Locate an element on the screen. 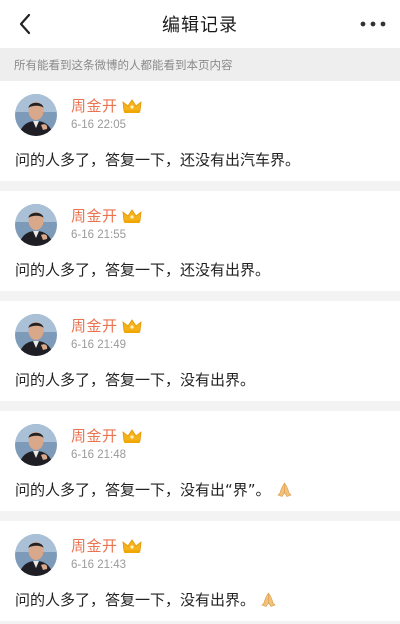 The width and height of the screenshot is (400, 624). record-content: 问的人多了，答复一下，还没有出汽车界。 is located at coordinates (157, 159).